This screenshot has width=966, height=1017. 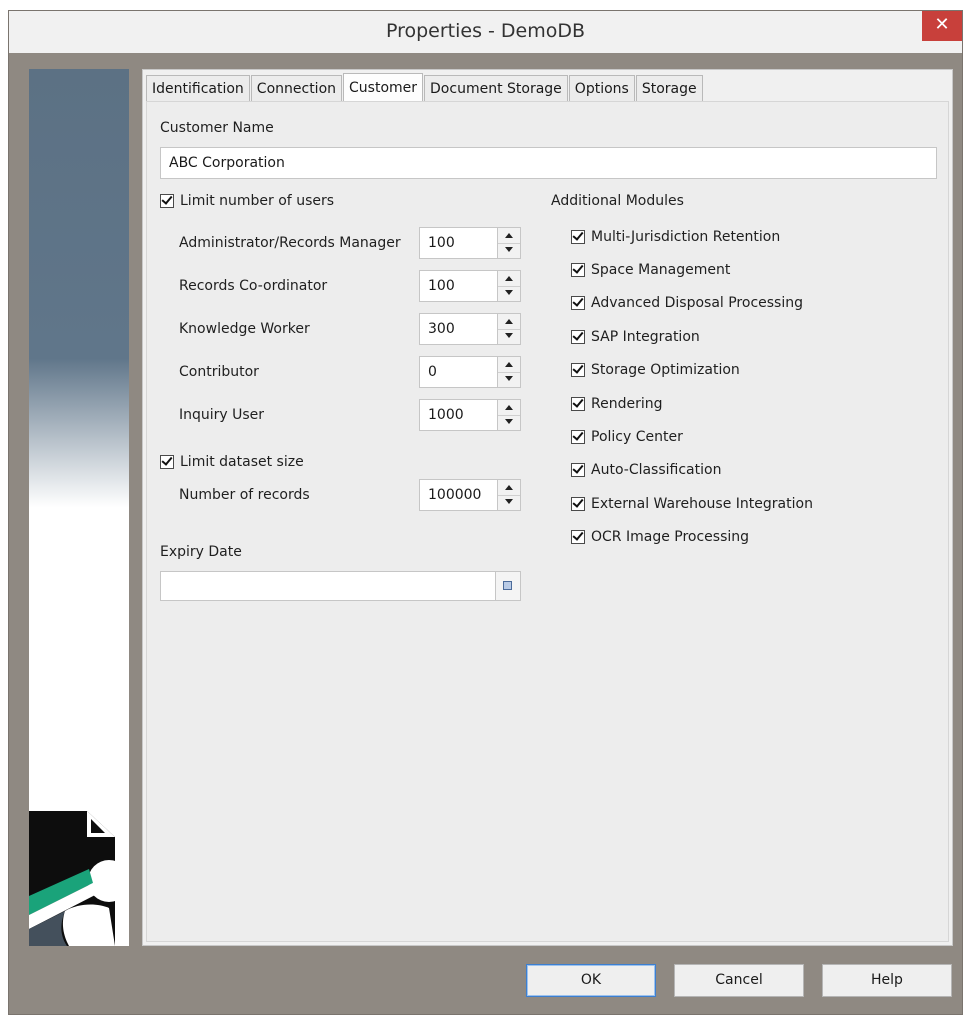 I want to click on close-button: ✕, so click(x=942, y=26).